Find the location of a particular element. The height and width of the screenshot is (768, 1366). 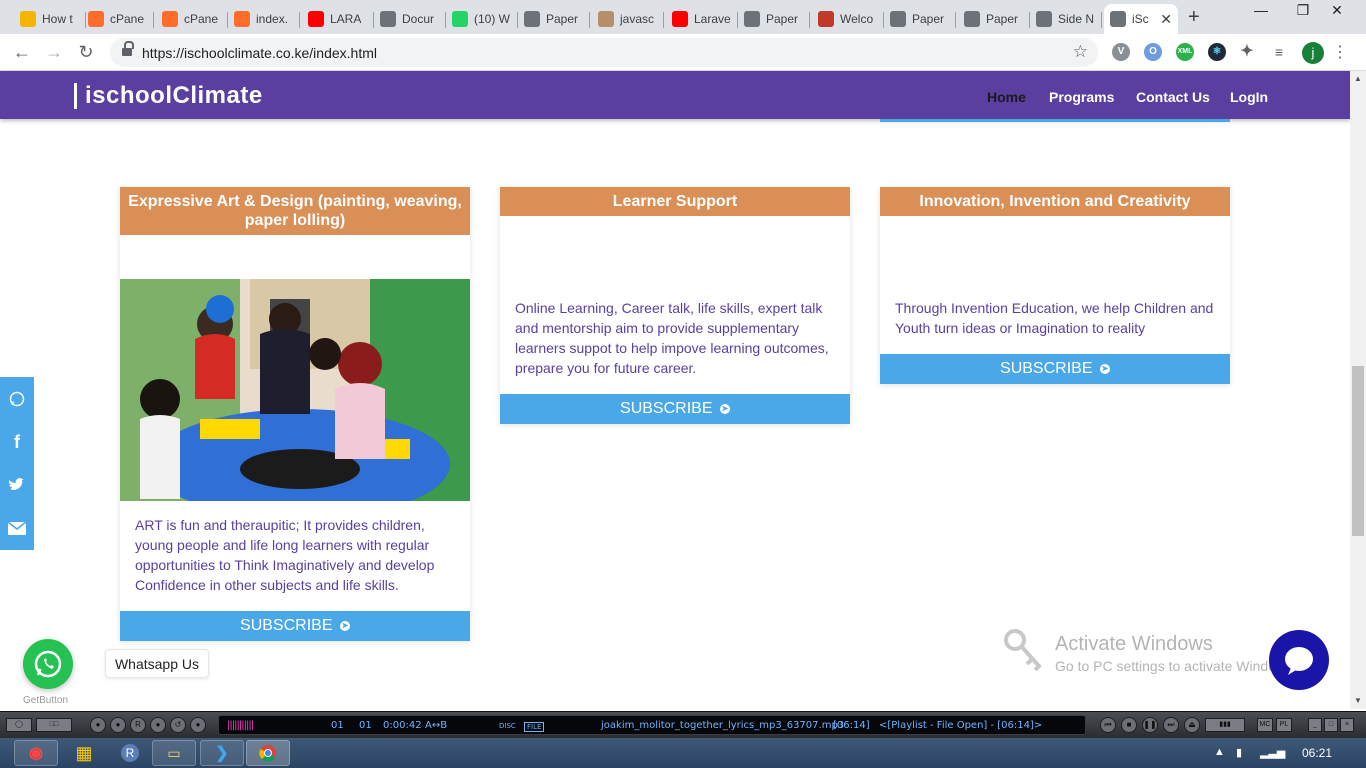

network-signal-icon: ▂▃▅ is located at coordinates (1272, 752).